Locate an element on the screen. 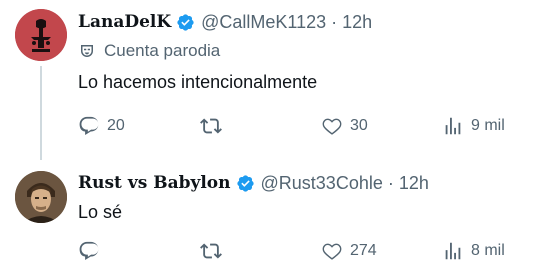  parody-mask-icon is located at coordinates (87, 51).